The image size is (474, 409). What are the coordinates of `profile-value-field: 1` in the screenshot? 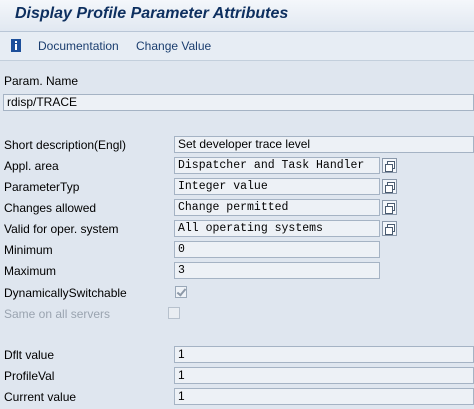 It's located at (324, 375).